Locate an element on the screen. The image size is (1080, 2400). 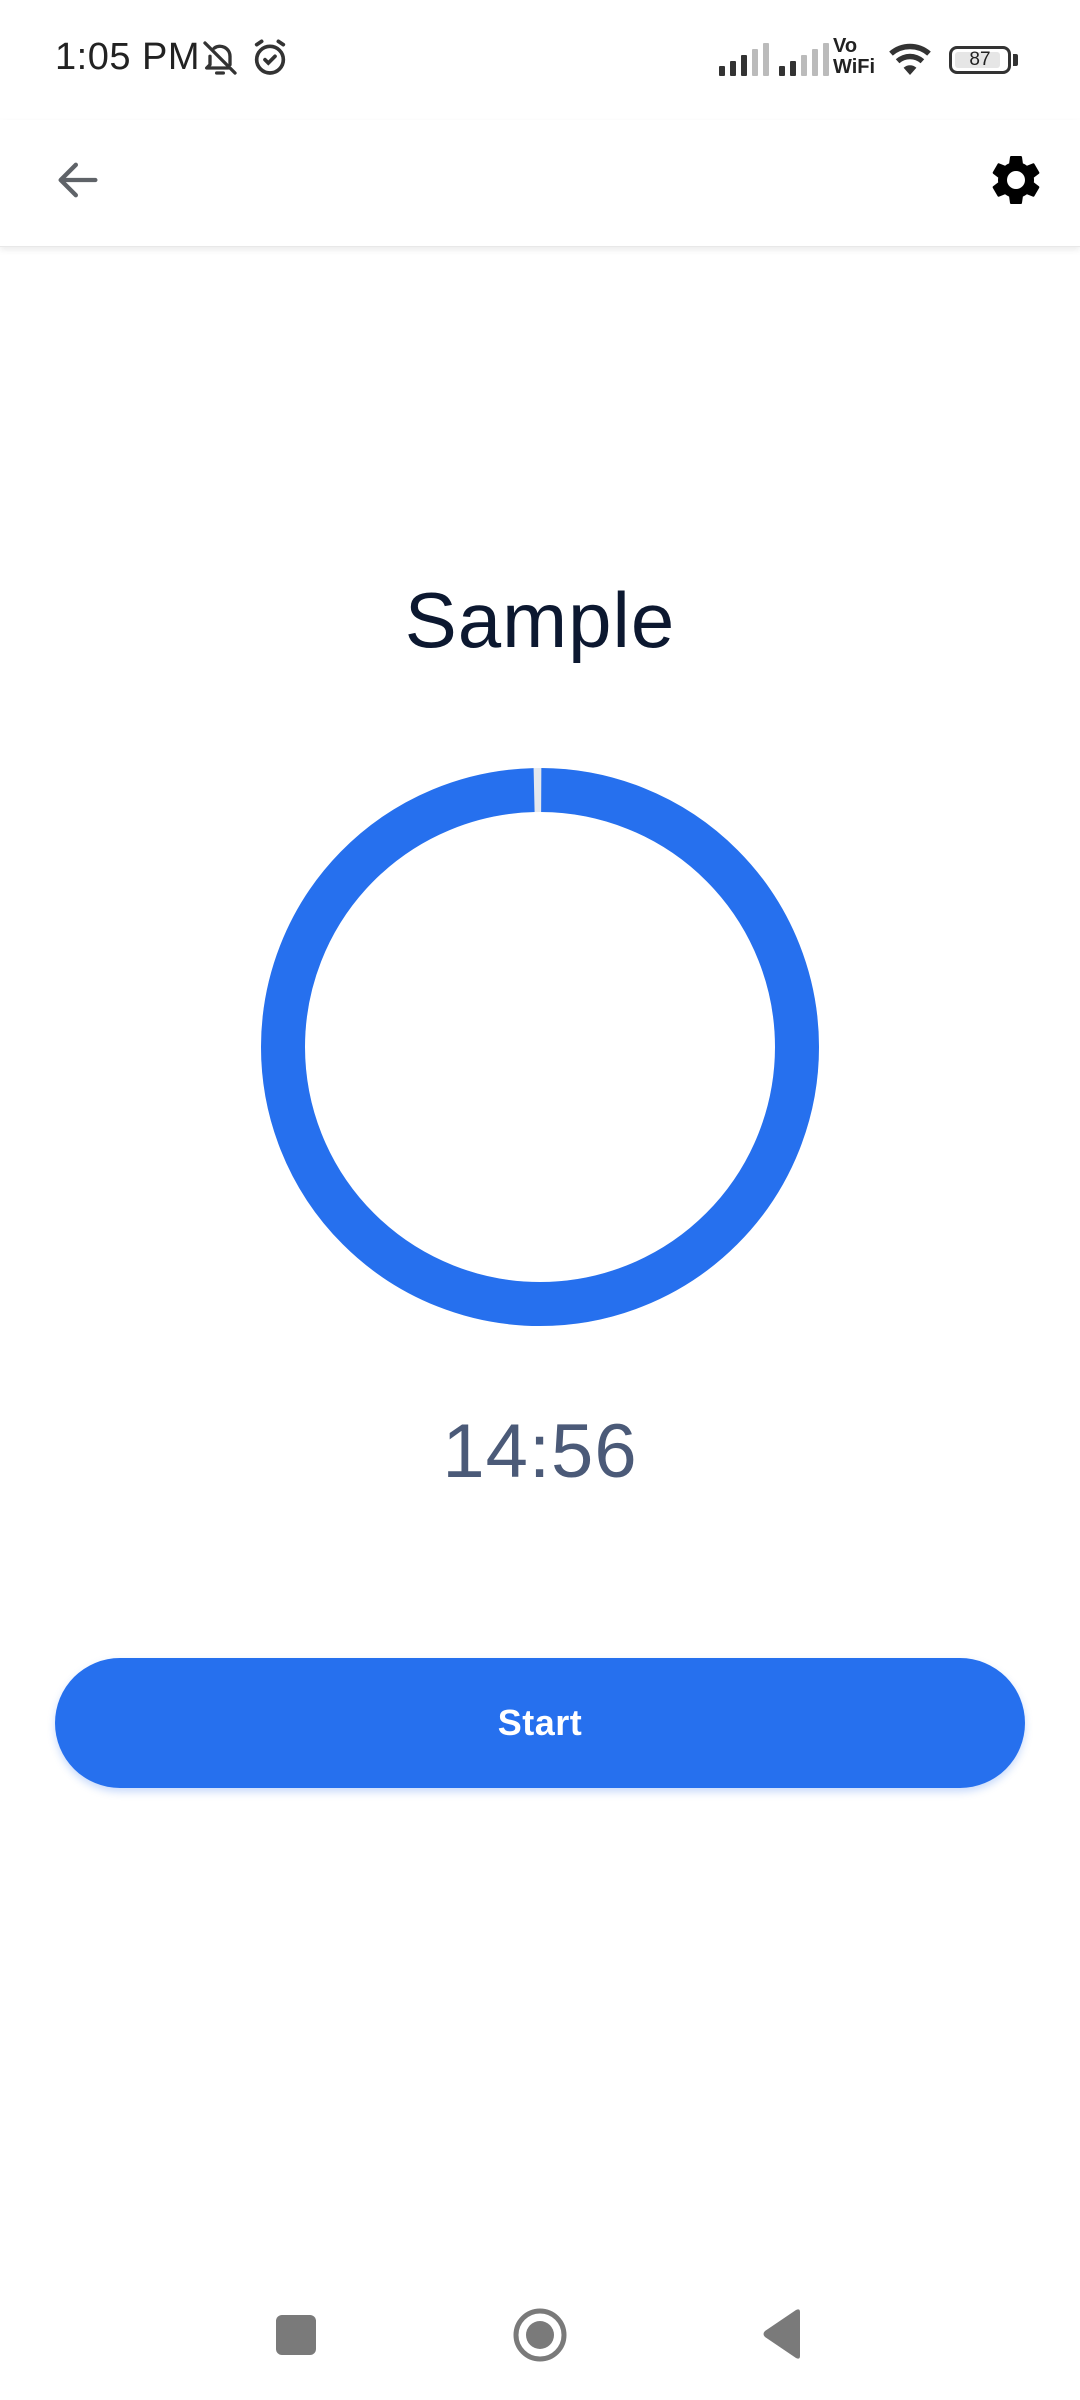
wifi-icon is located at coordinates (910, 61).